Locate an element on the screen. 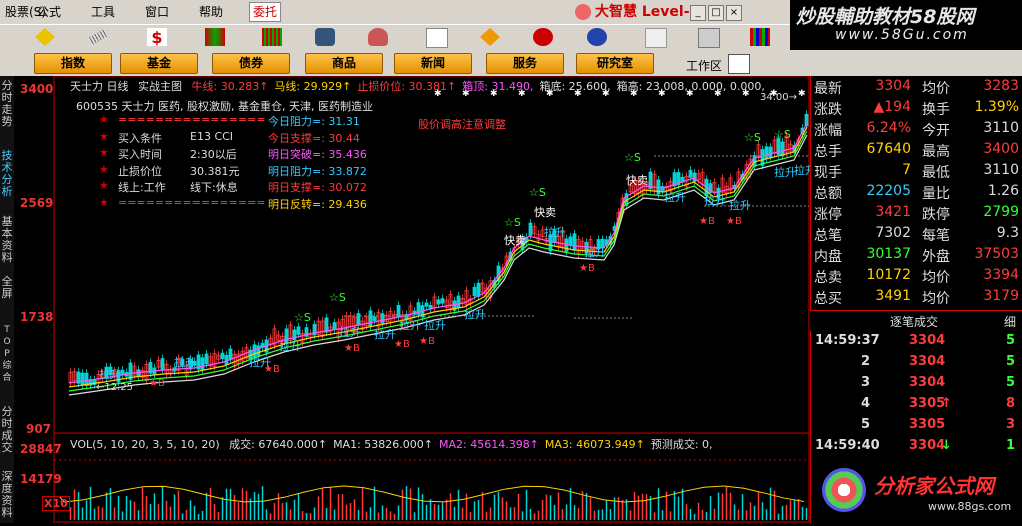  close-icon: × is located at coordinates (734, 13).